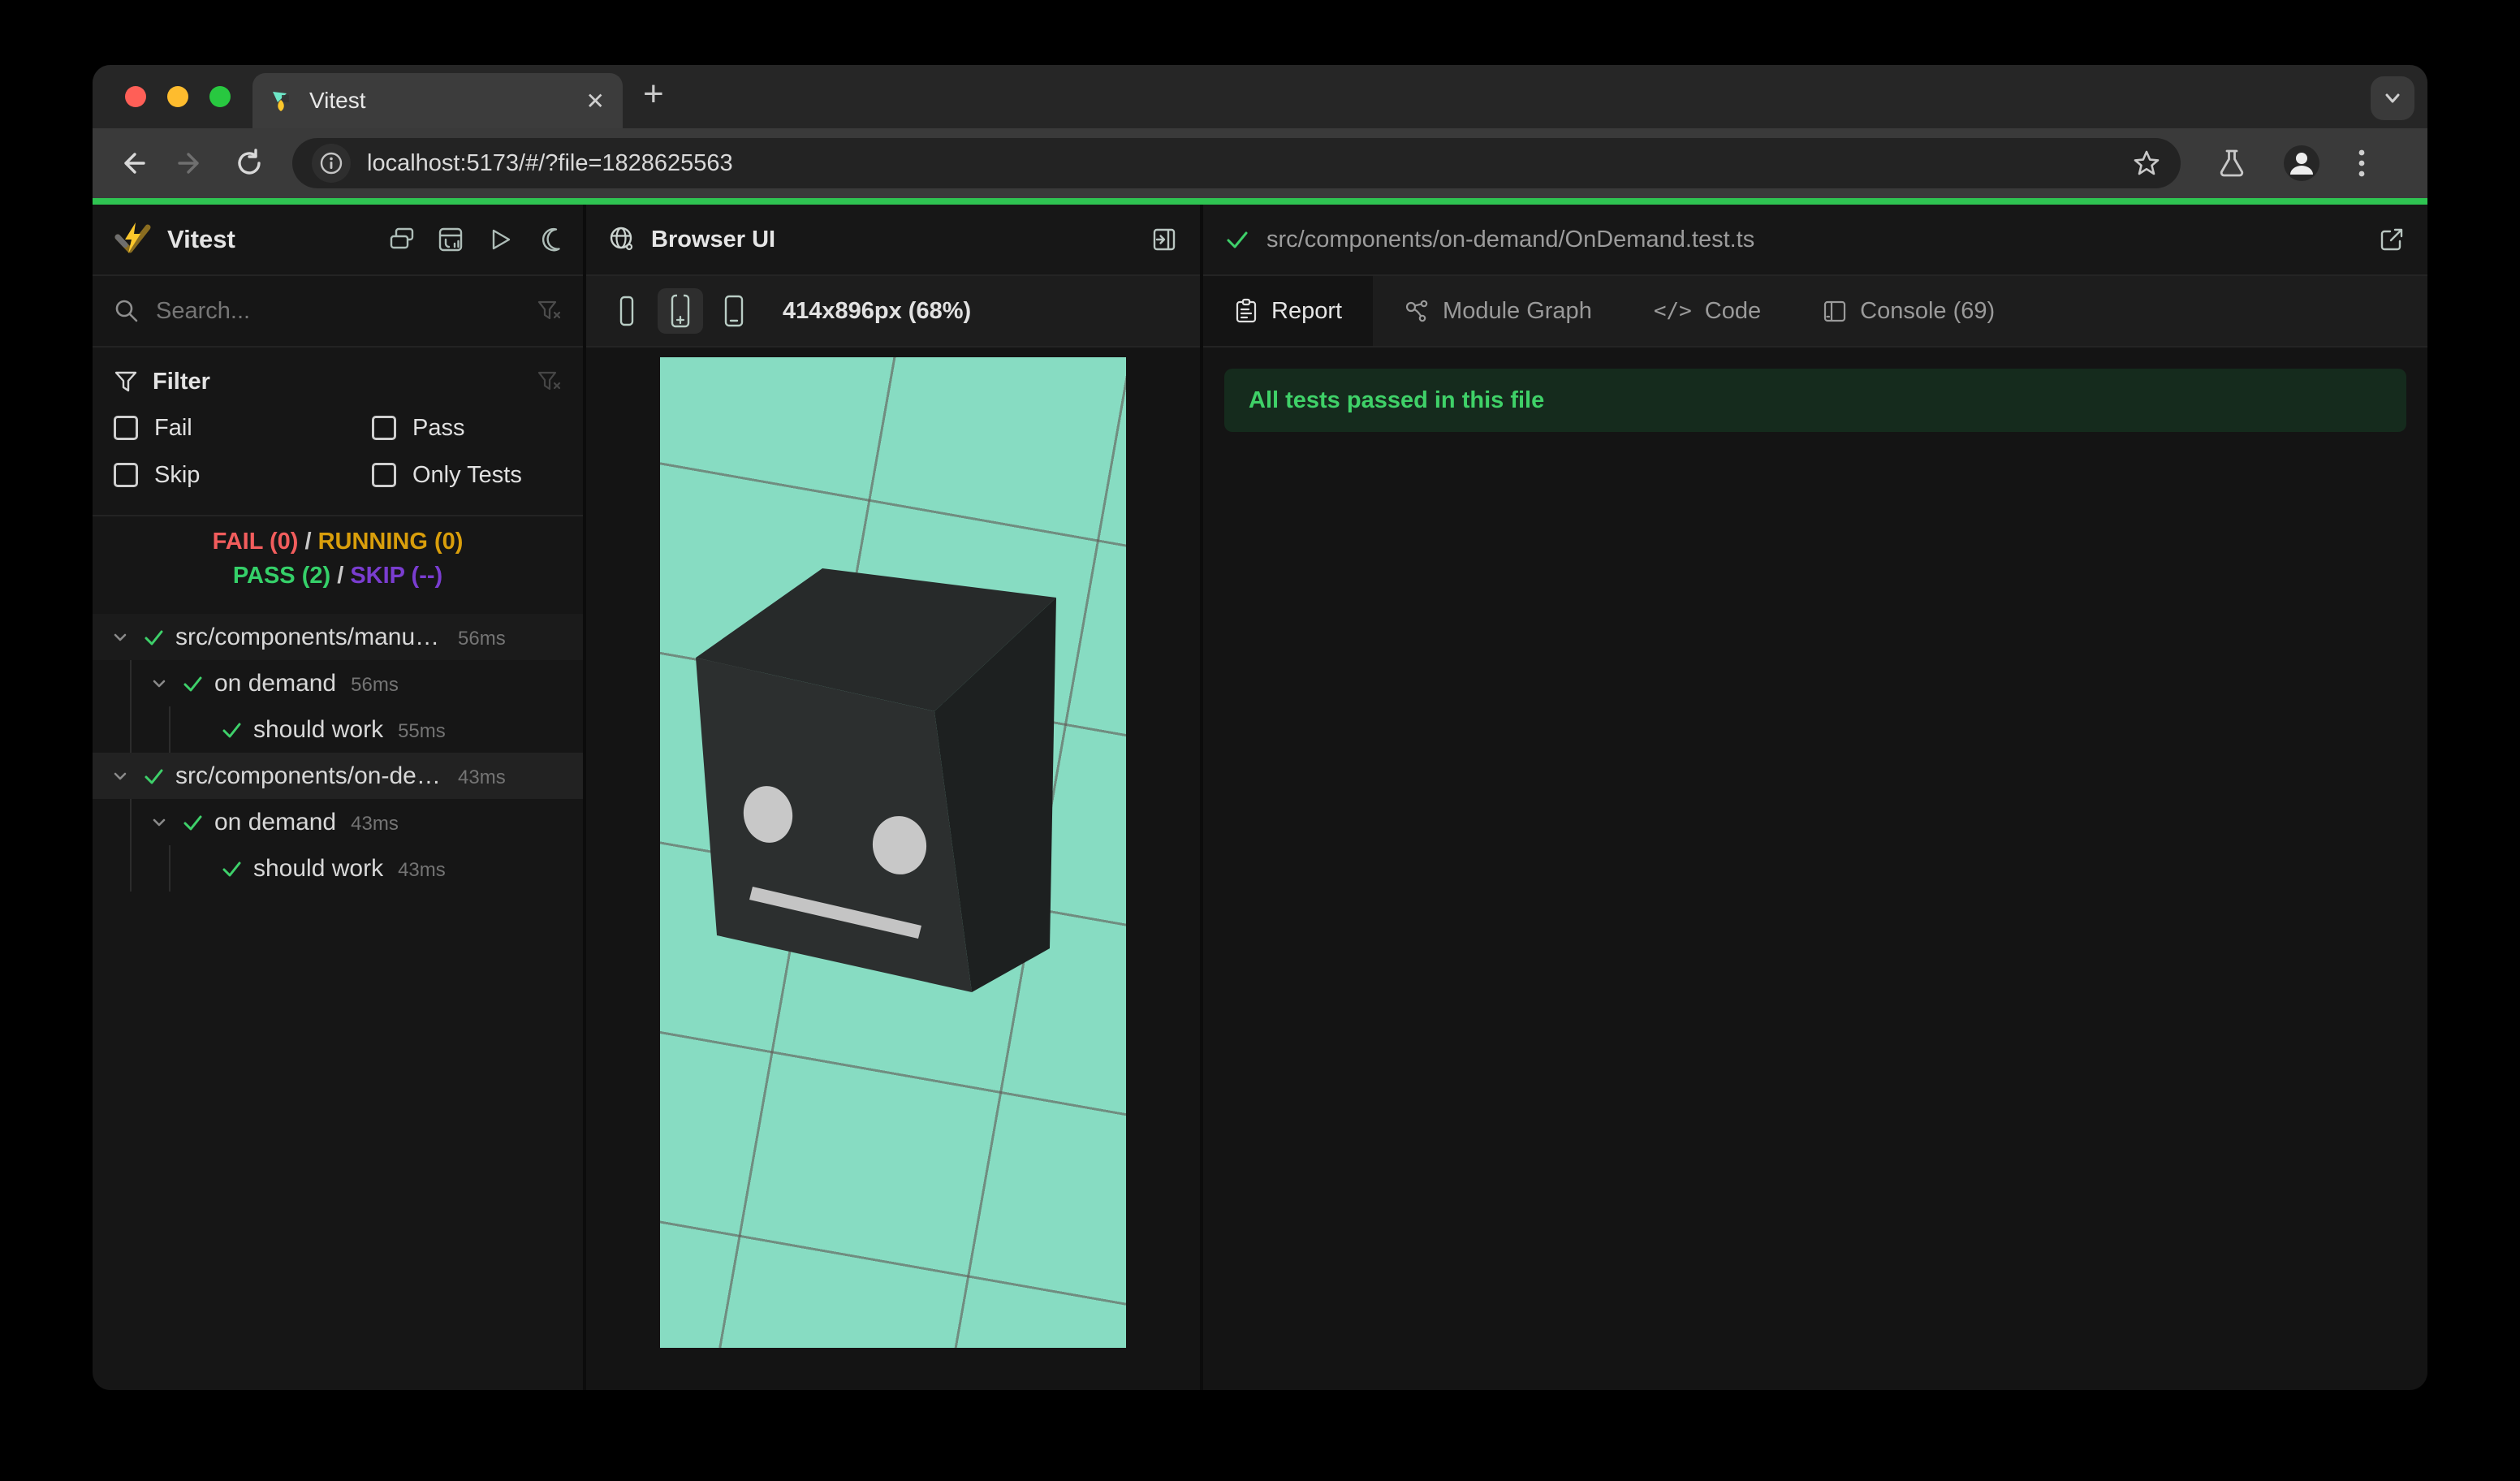 This screenshot has height=1481, width=2520. Describe the element at coordinates (893, 240) in the screenshot. I see `browser-panel-header: Browser UI` at that location.